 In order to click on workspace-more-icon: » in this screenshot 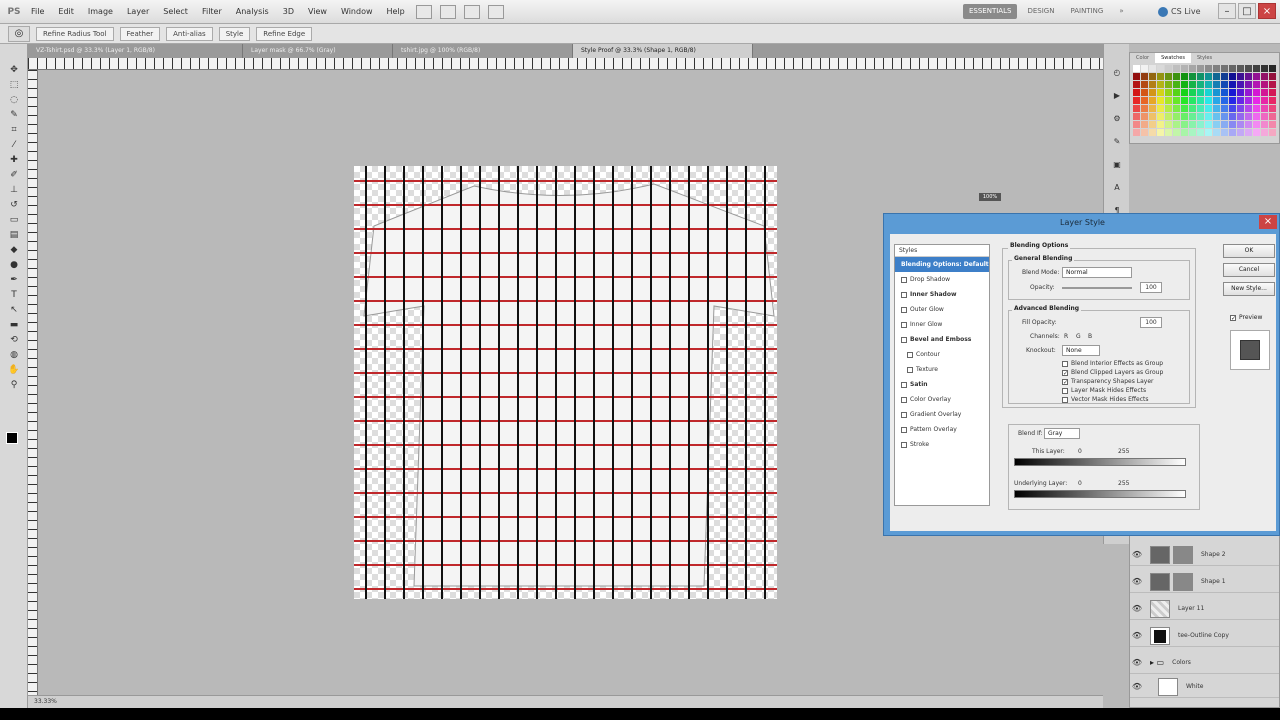, I will do `click(1121, 11)`.